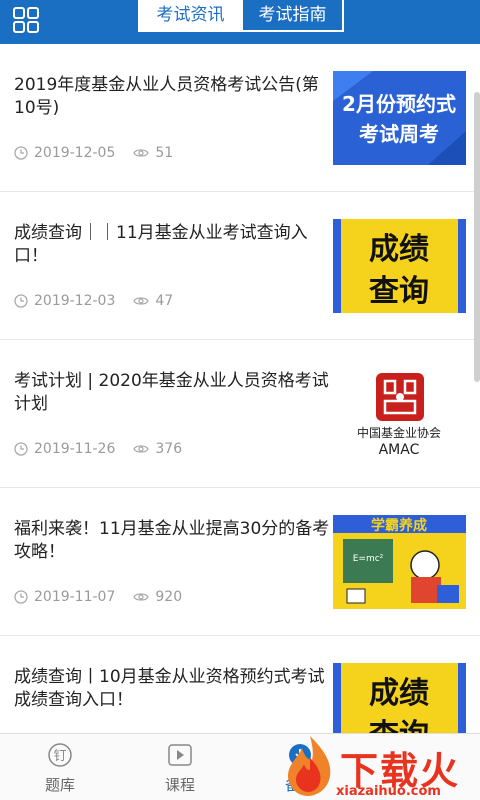  What do you see at coordinates (75, 449) in the screenshot?
I see `article-date: 2019-11-26` at bounding box center [75, 449].